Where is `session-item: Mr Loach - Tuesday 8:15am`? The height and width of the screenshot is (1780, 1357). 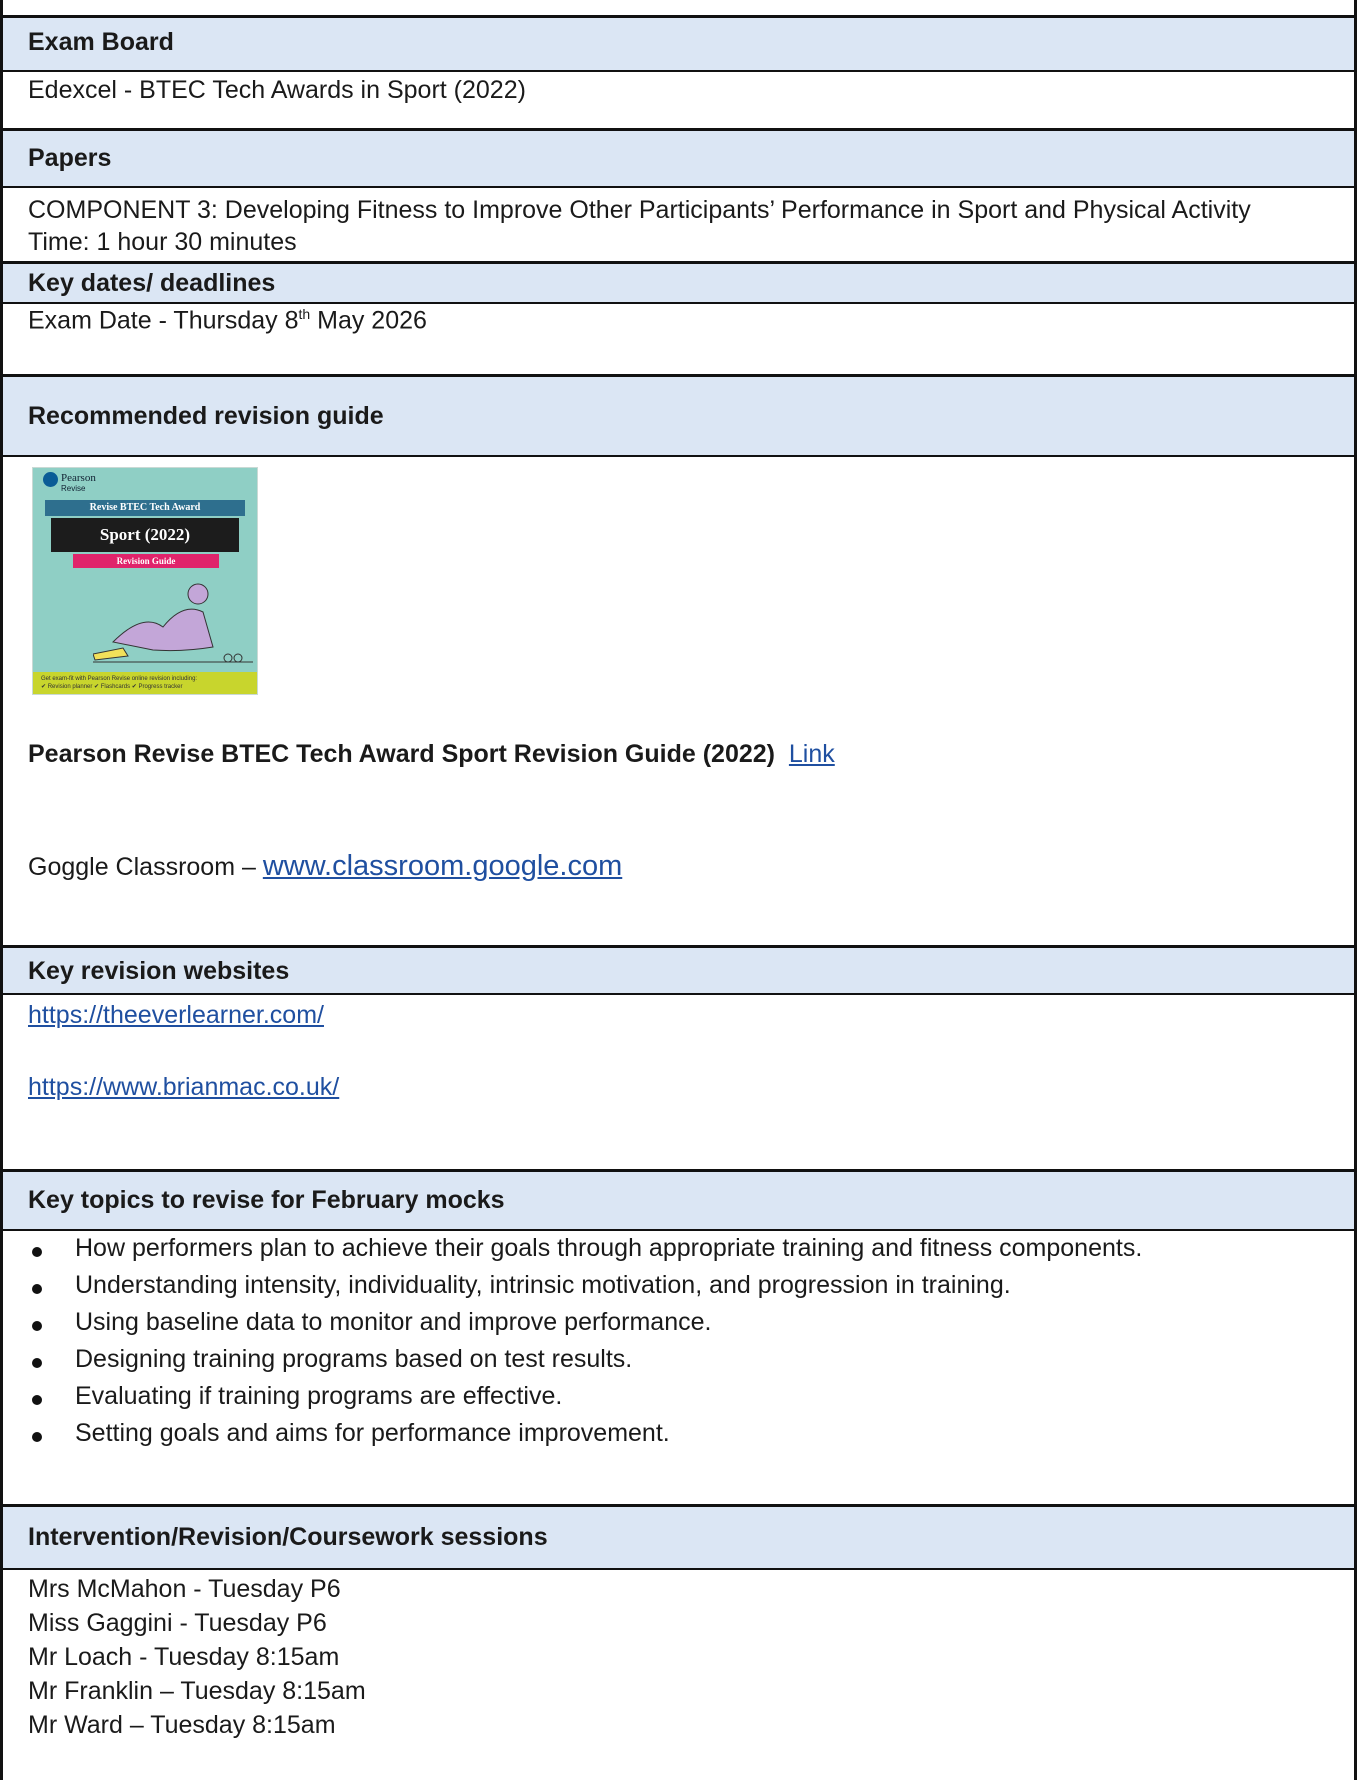 session-item: Mr Loach - Tuesday 8:15am is located at coordinates (184, 1657).